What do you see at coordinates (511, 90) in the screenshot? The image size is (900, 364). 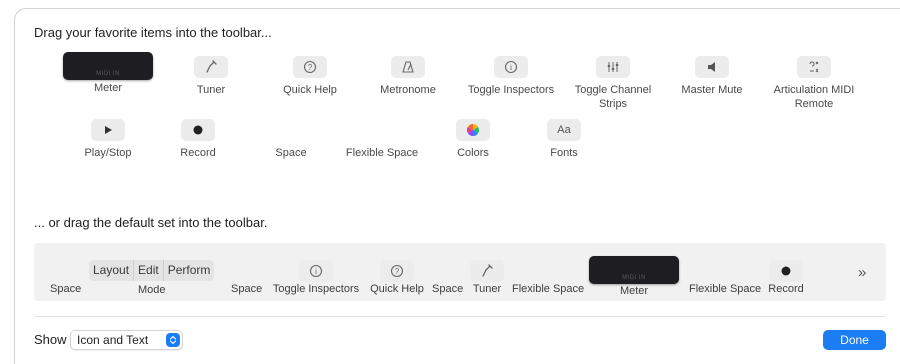 I see `toggle-inspectors-label: Toggle Inspectors` at bounding box center [511, 90].